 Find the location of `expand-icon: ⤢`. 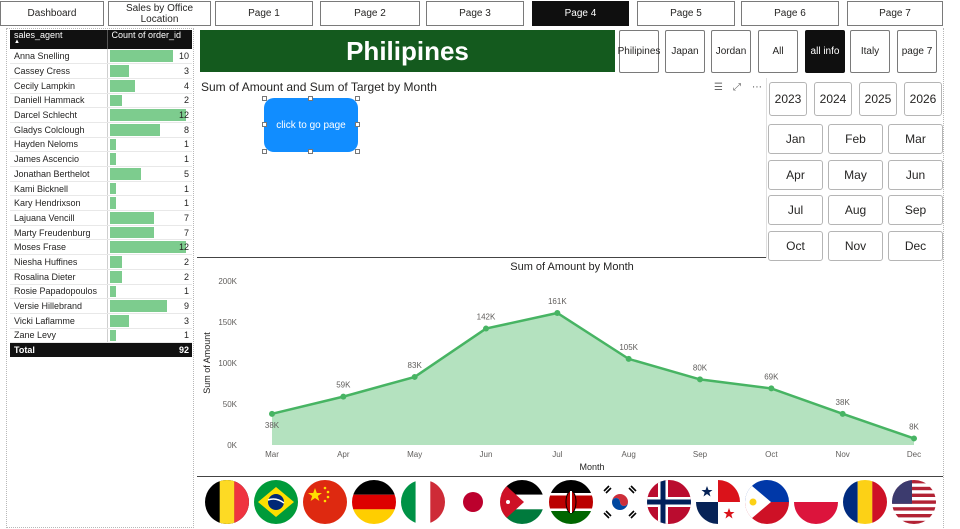

expand-icon: ⤢ is located at coordinates (737, 87).